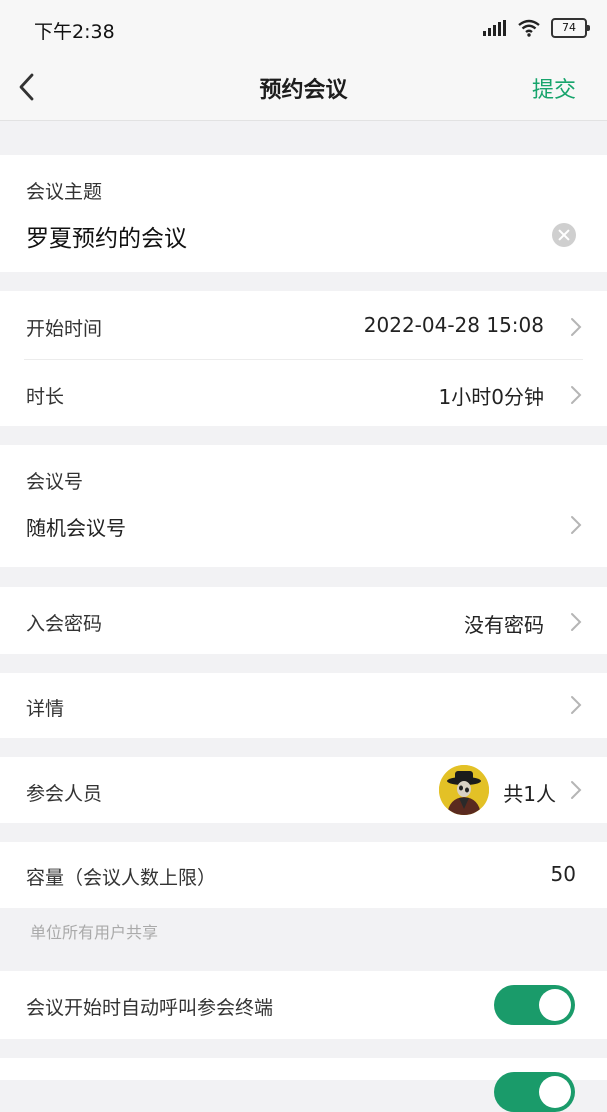 This screenshot has height=1112, width=607. Describe the element at coordinates (55, 482) in the screenshot. I see `meeting-id-label: 会议号` at that location.